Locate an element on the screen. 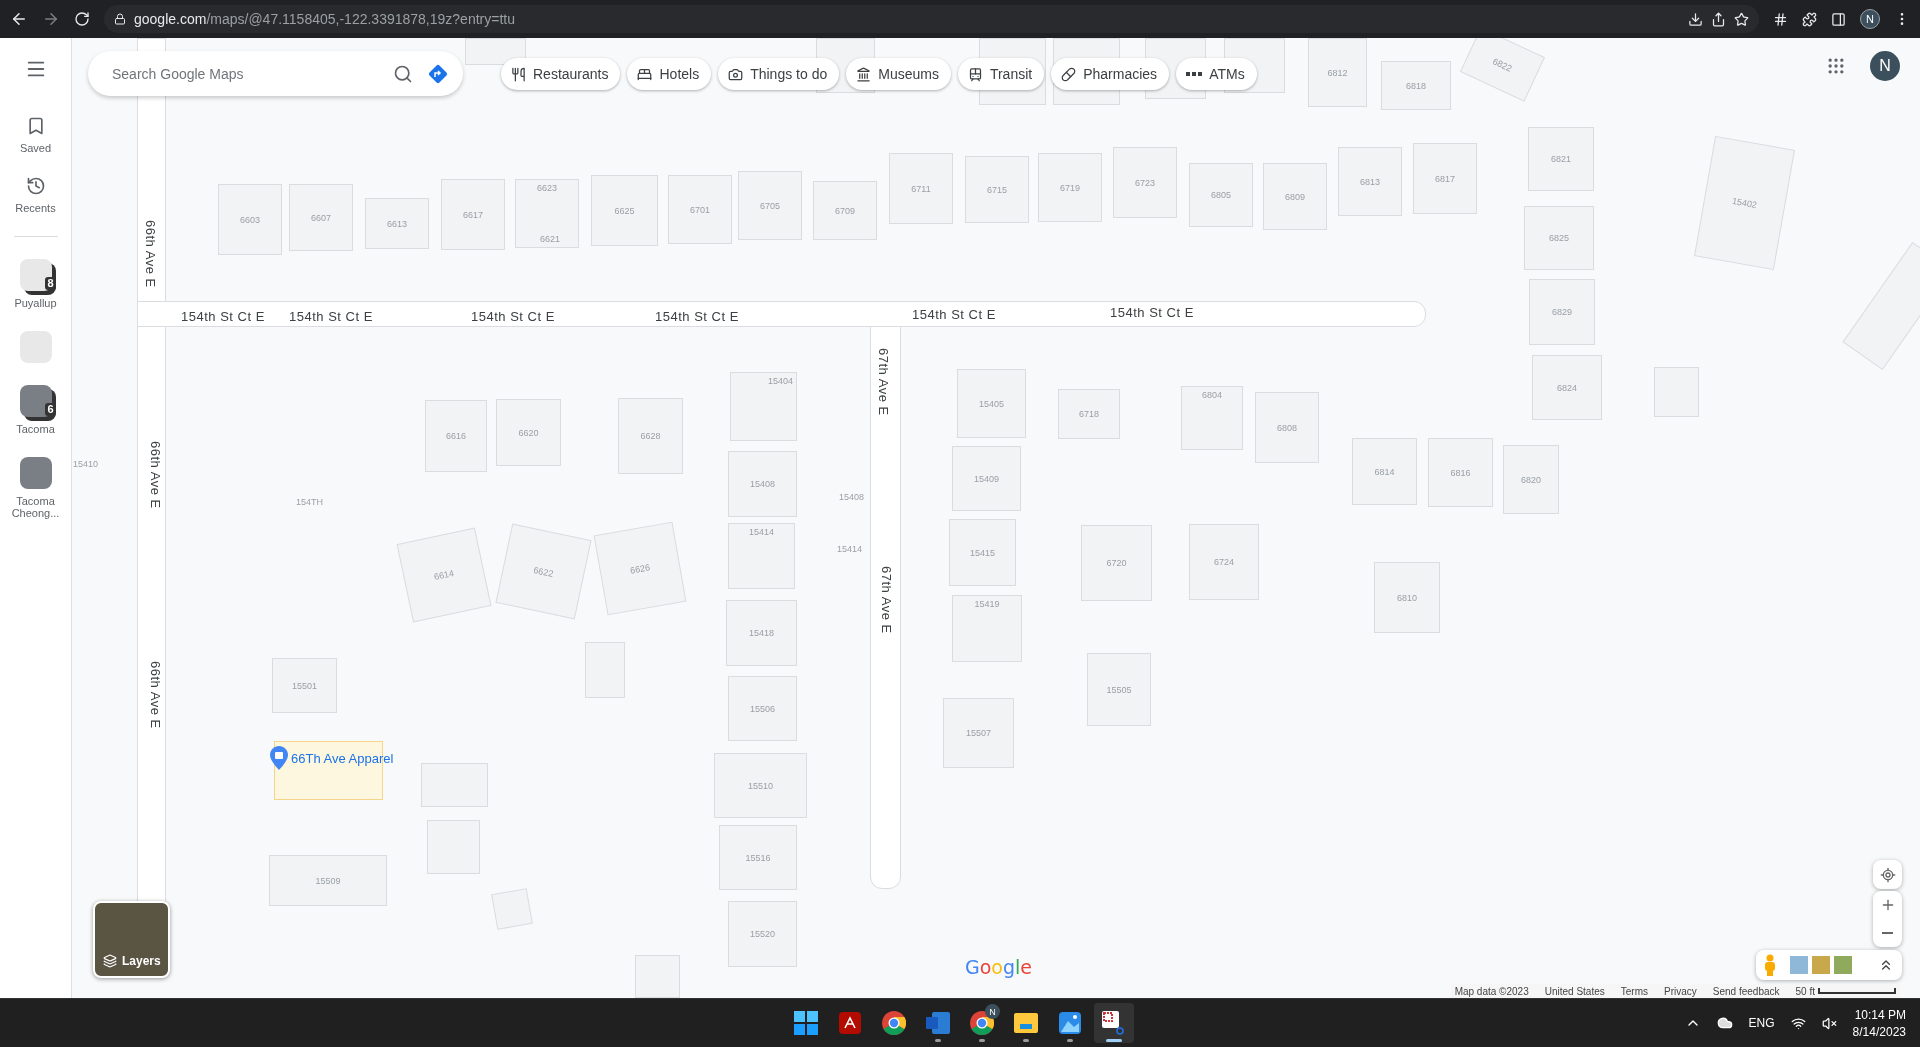 This screenshot has width=1920, height=1047. extensions-button is located at coordinates (1809, 19).